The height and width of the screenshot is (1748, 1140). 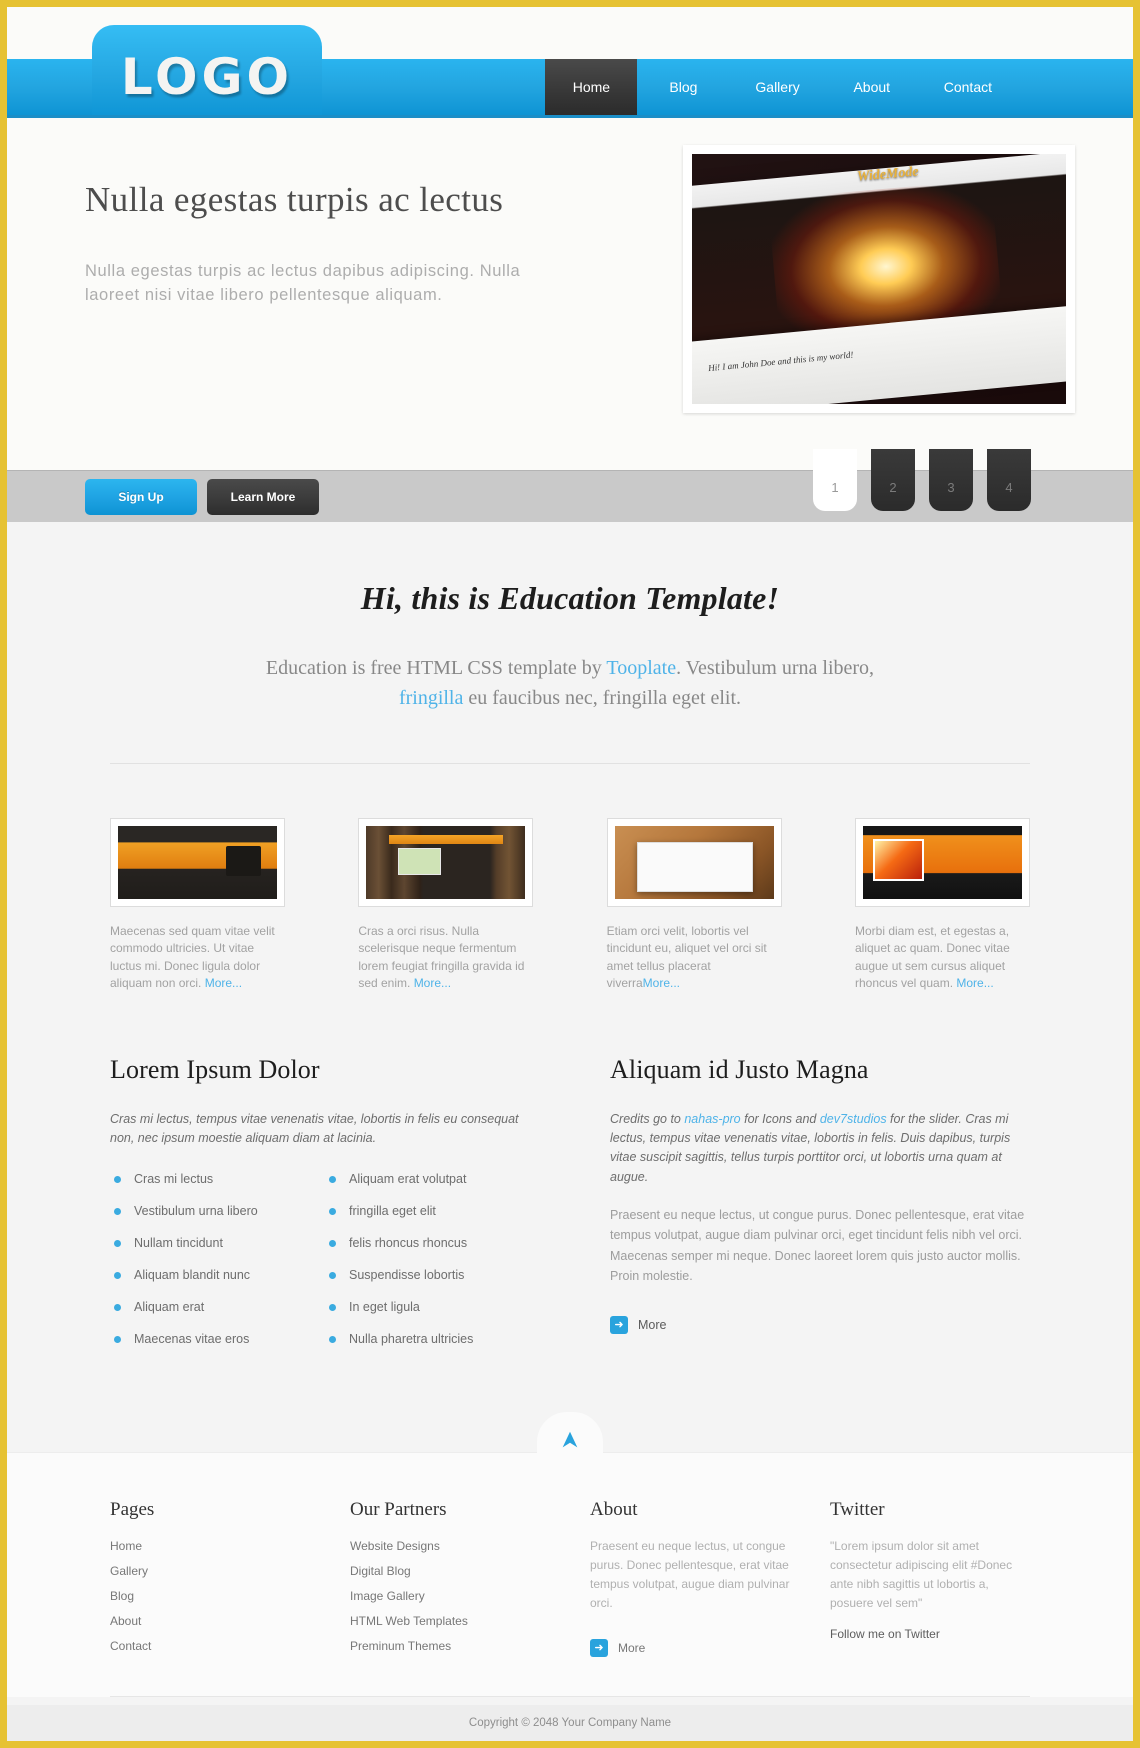 What do you see at coordinates (872, 87) in the screenshot?
I see `nav-item-about: About` at bounding box center [872, 87].